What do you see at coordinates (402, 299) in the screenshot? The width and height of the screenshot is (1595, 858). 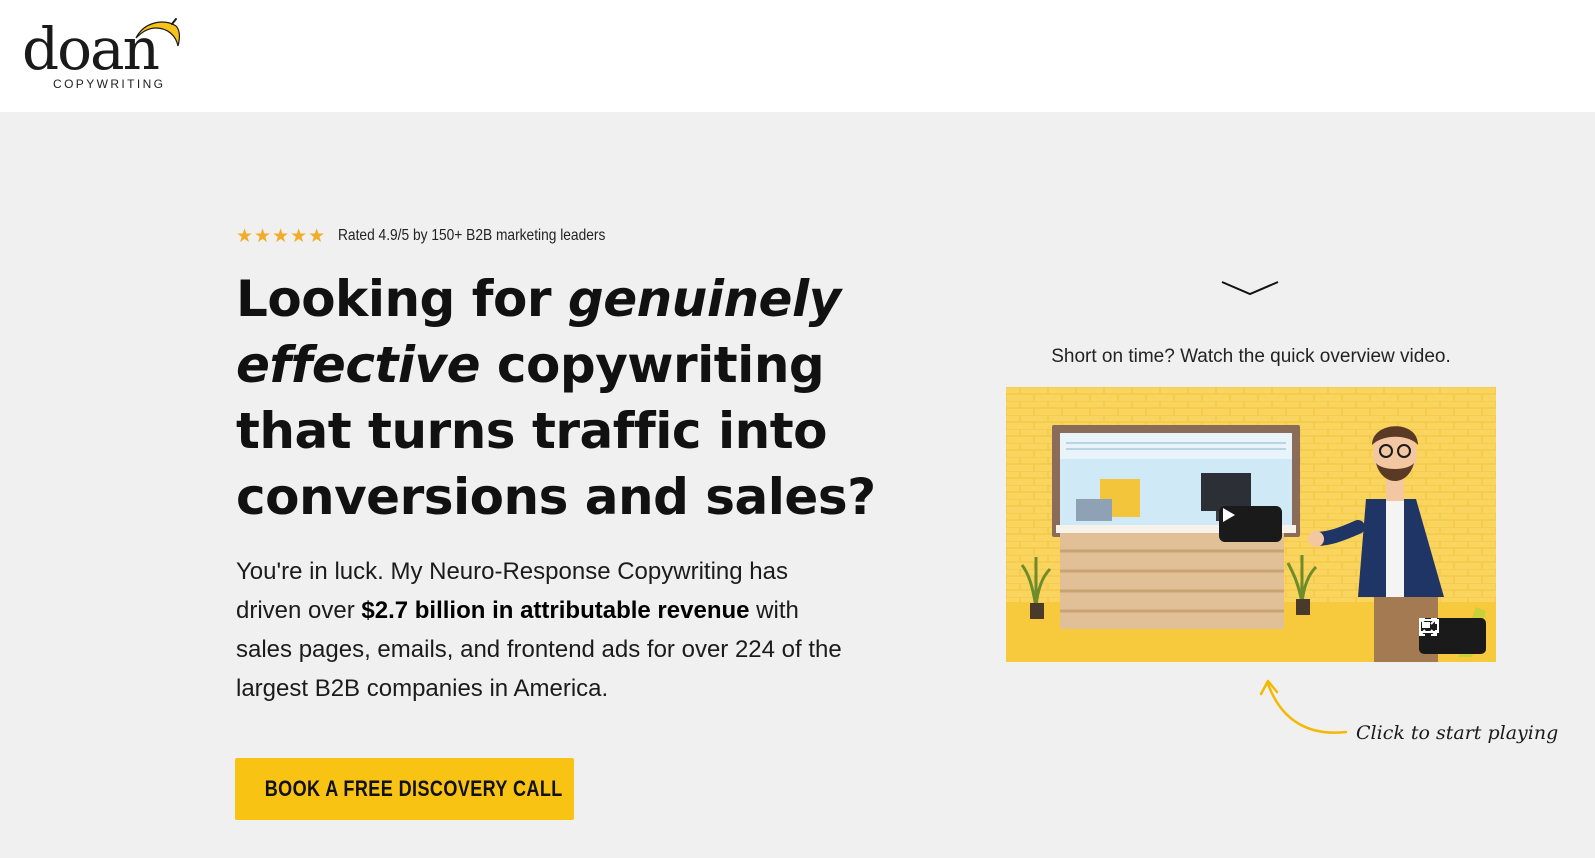 I see `headline-part1: Looking for` at bounding box center [402, 299].